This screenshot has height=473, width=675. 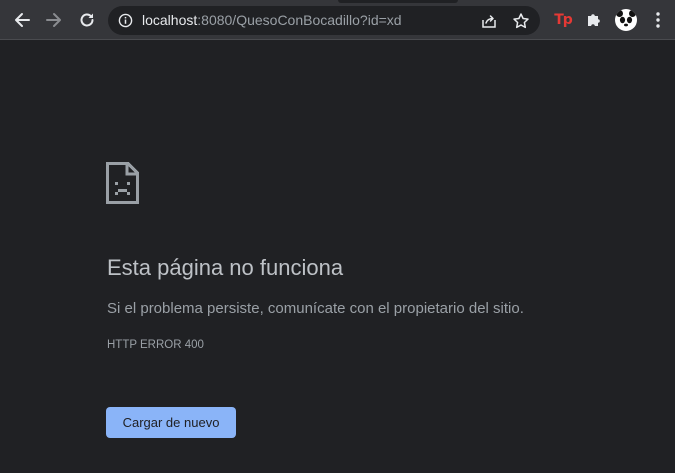 I want to click on sad-document-icon, so click(x=122, y=183).